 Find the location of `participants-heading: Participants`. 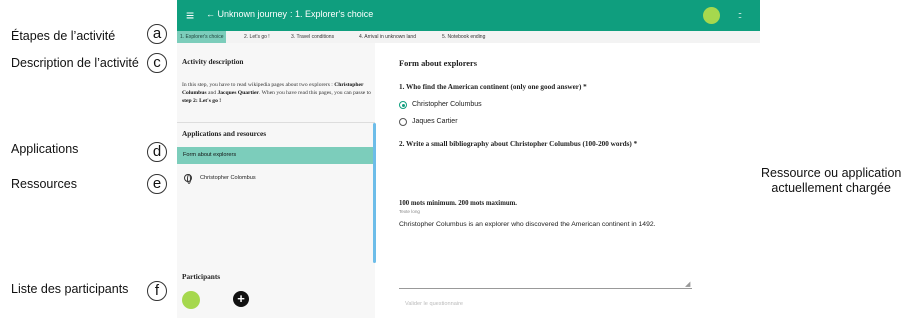

participants-heading: Participants is located at coordinates (201, 276).